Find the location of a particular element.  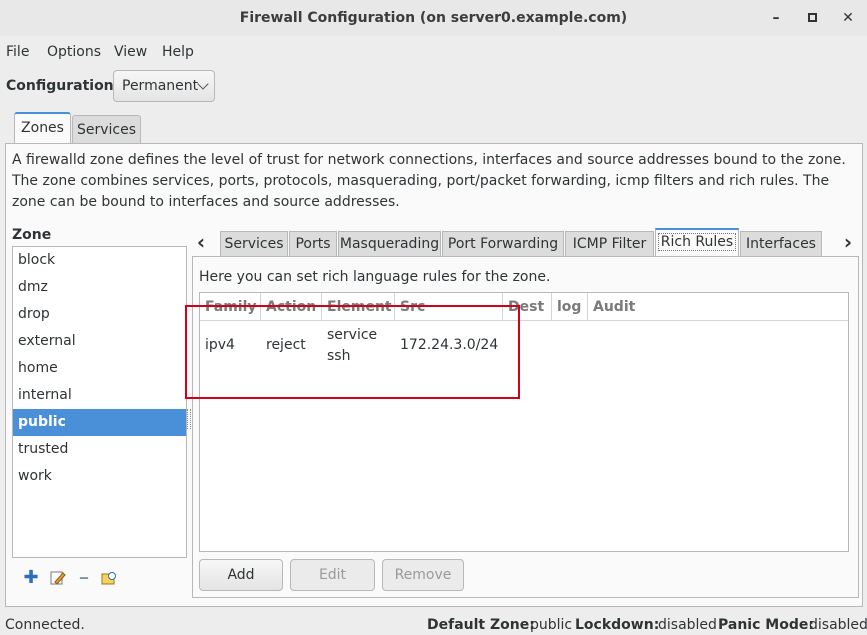

zone-item-work: work is located at coordinates (99, 476).